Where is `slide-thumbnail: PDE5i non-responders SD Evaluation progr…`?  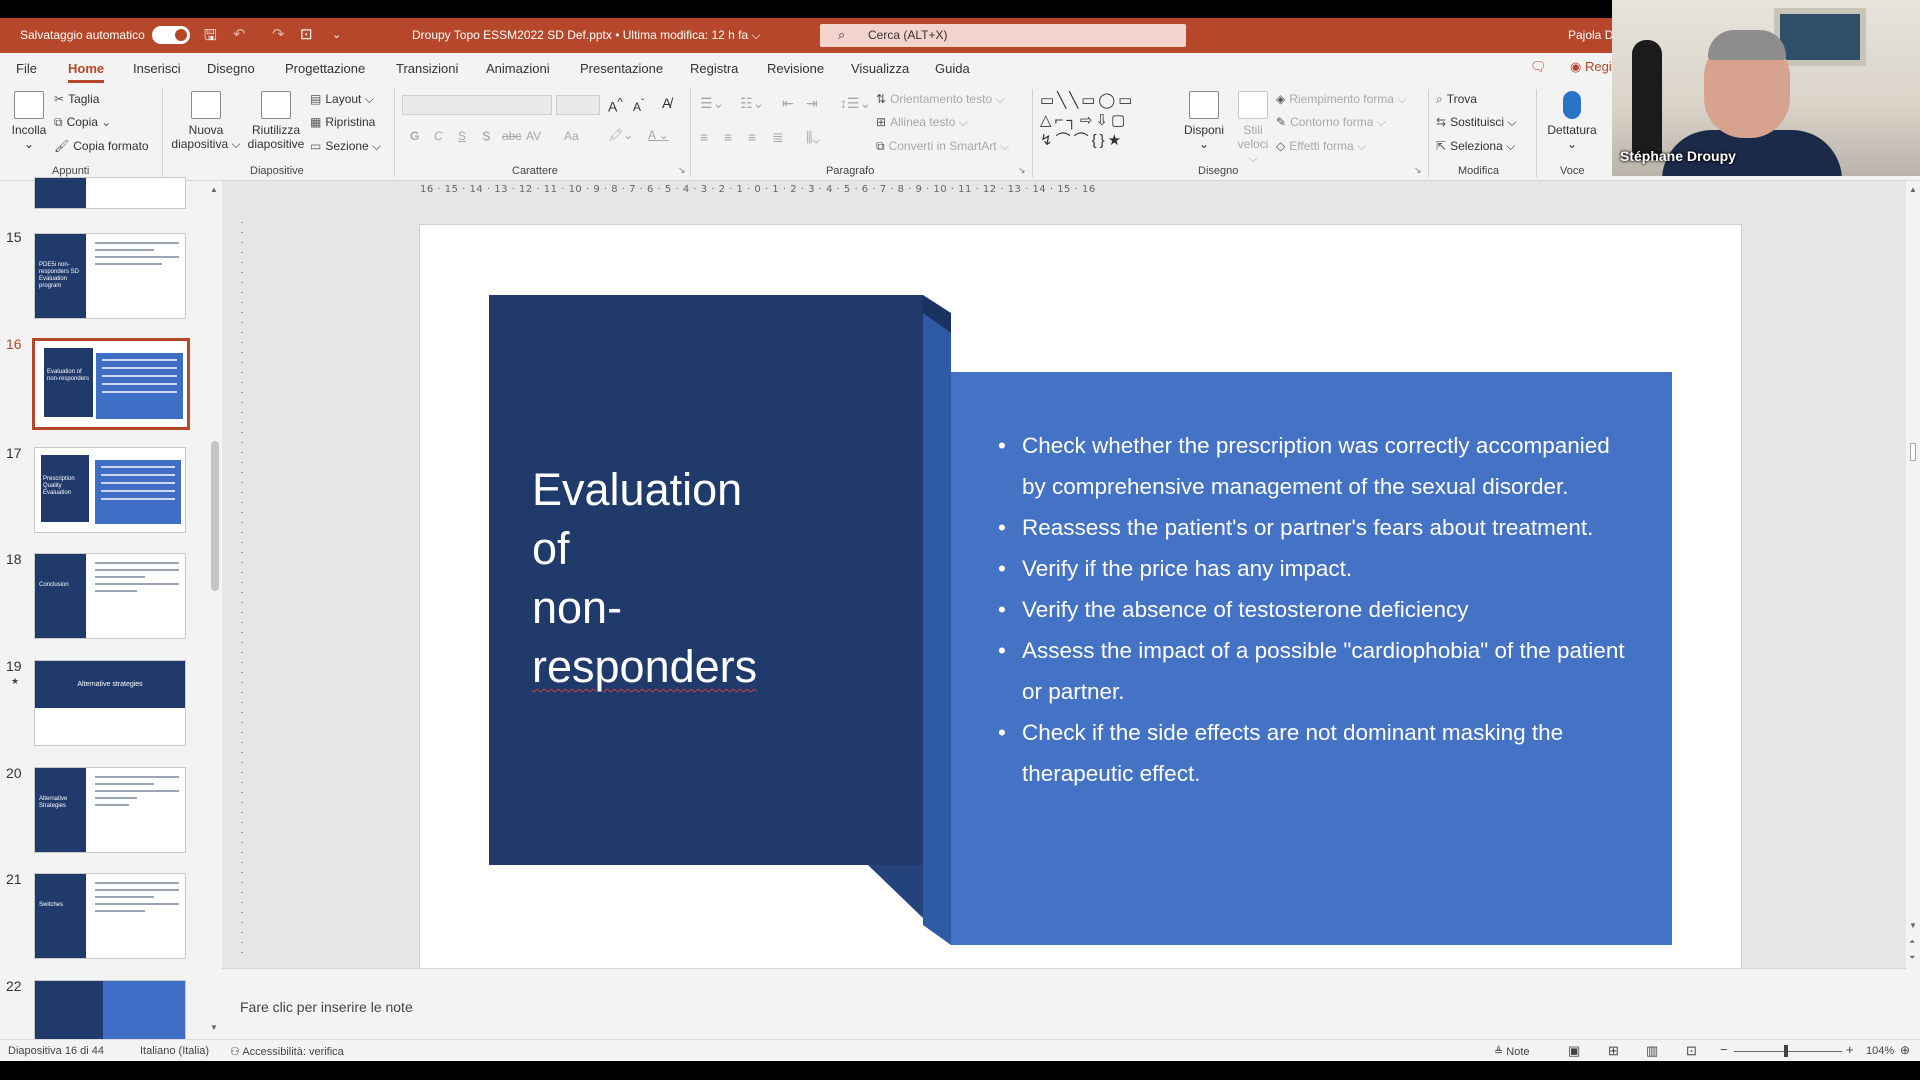 slide-thumbnail: PDE5i non-responders SD Evaluation progr… is located at coordinates (110, 276).